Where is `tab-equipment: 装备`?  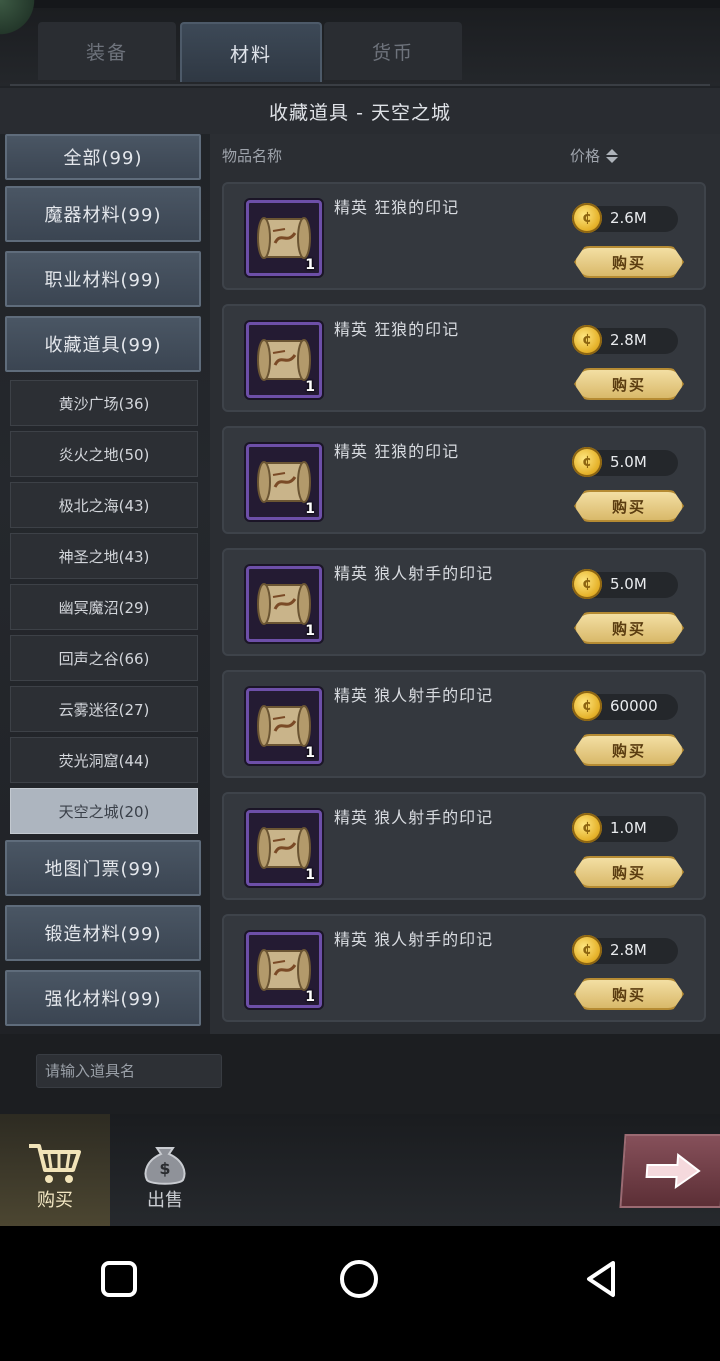 tab-equipment: 装备 is located at coordinates (107, 51).